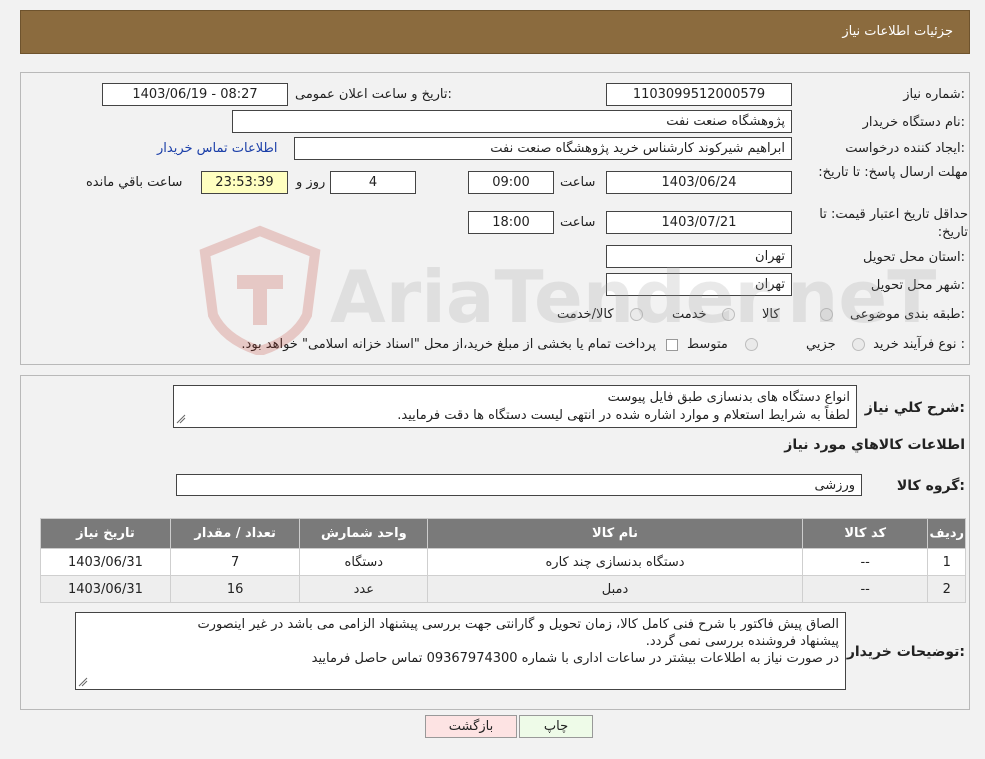 Image resolution: width=985 pixels, height=759 pixels. Describe the element at coordinates (373, 94) in the screenshot. I see `announce-label: تاریخ و ساعت اعلان عمومی:` at that location.